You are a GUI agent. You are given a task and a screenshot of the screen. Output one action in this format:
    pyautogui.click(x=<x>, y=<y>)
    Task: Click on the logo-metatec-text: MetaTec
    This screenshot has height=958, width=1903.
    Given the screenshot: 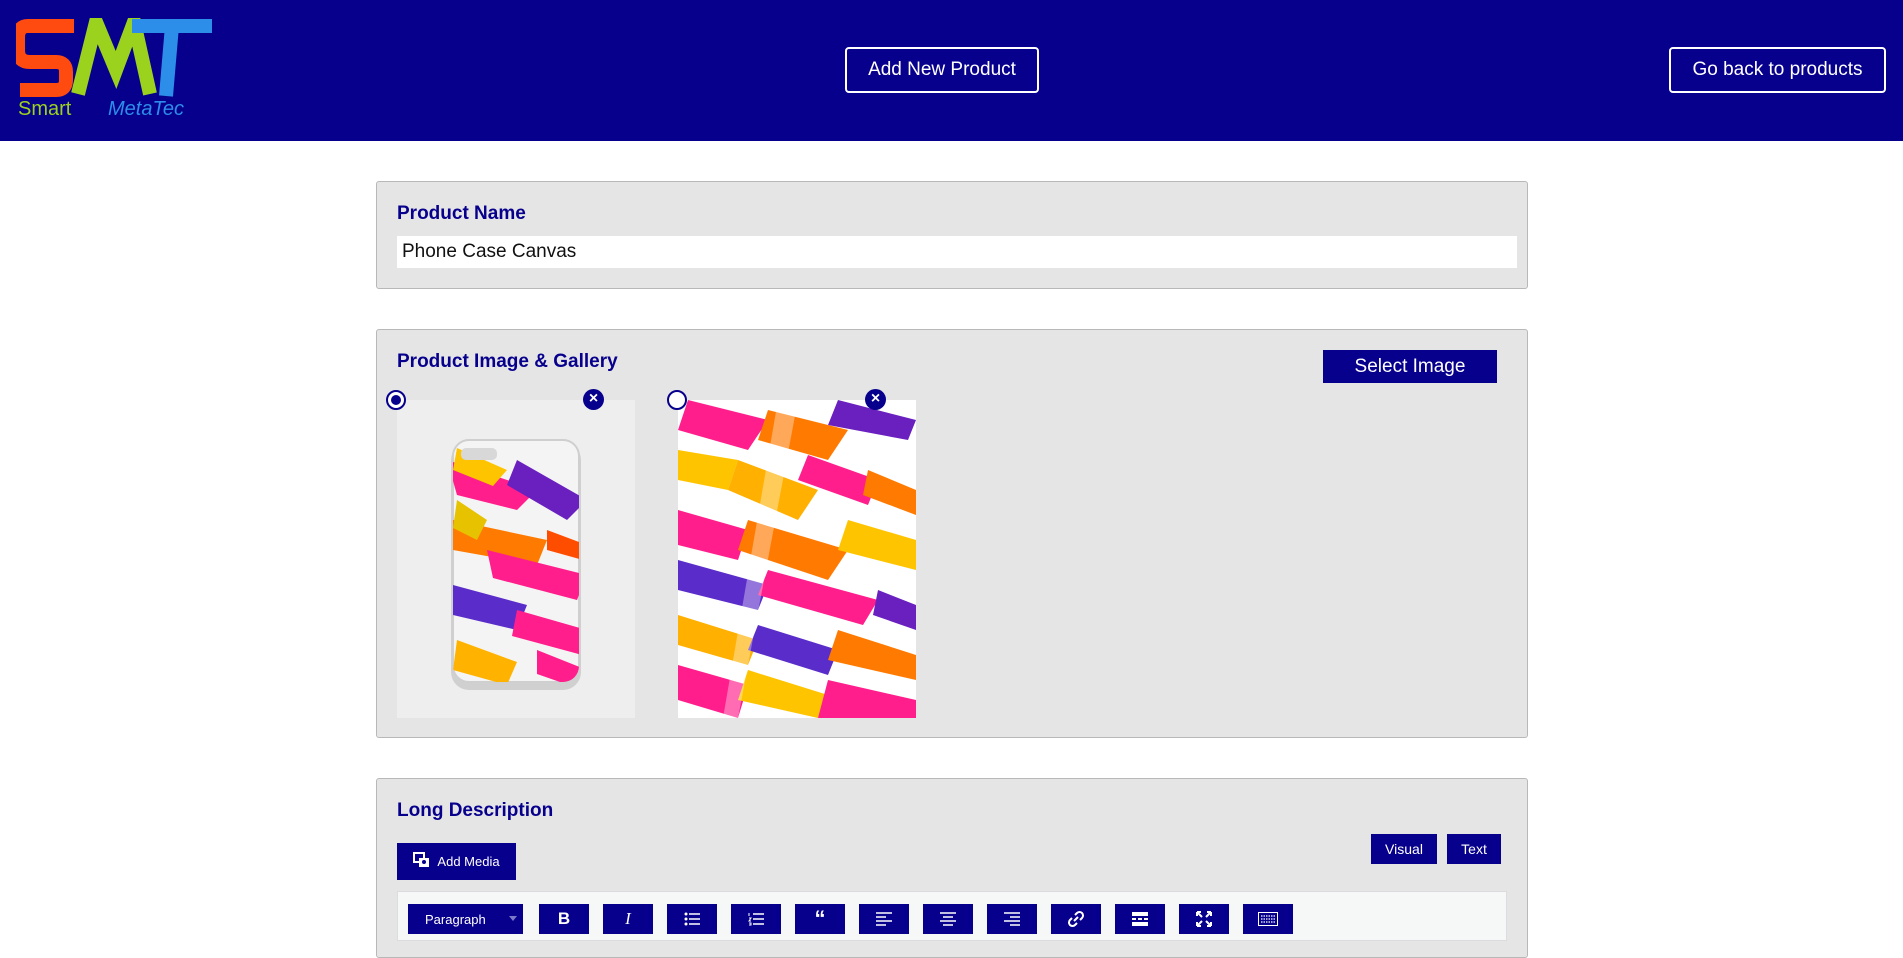 What is the action you would take?
    pyautogui.click(x=146, y=109)
    